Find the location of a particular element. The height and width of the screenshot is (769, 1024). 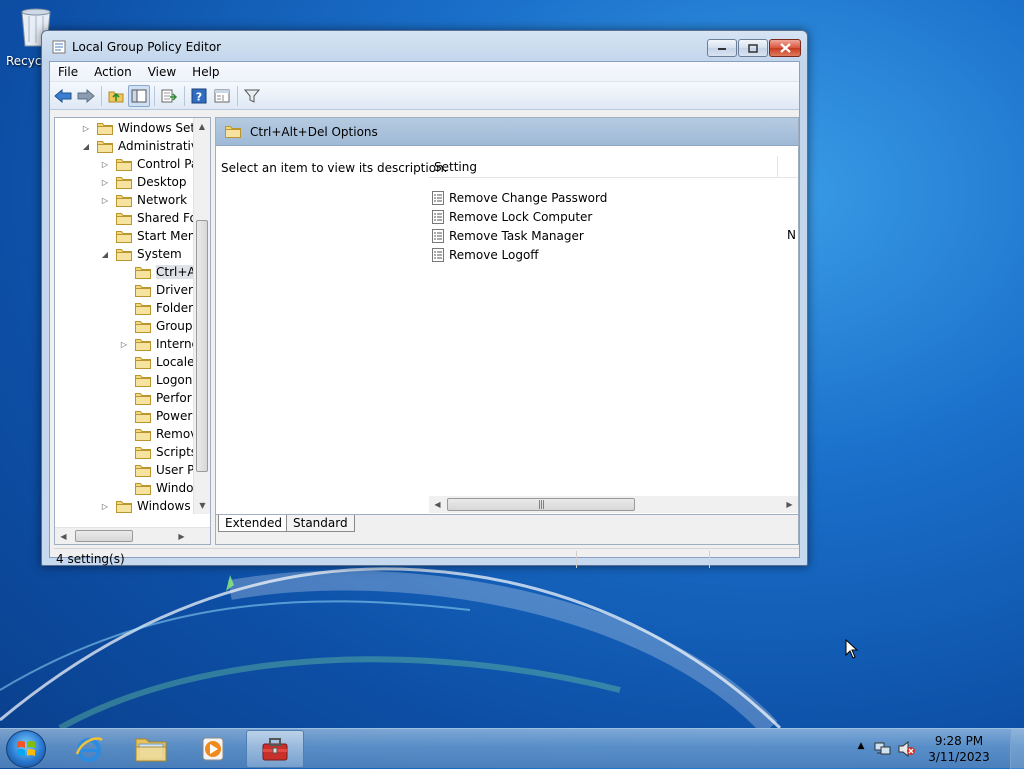

tree-node: ▷ Desktop is located at coordinates (143, 182).